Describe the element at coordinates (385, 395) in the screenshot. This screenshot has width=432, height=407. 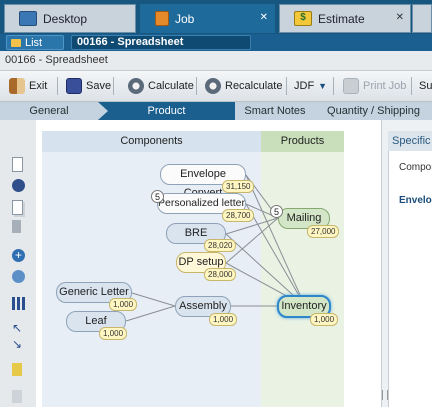
I see `resize-handle` at that location.